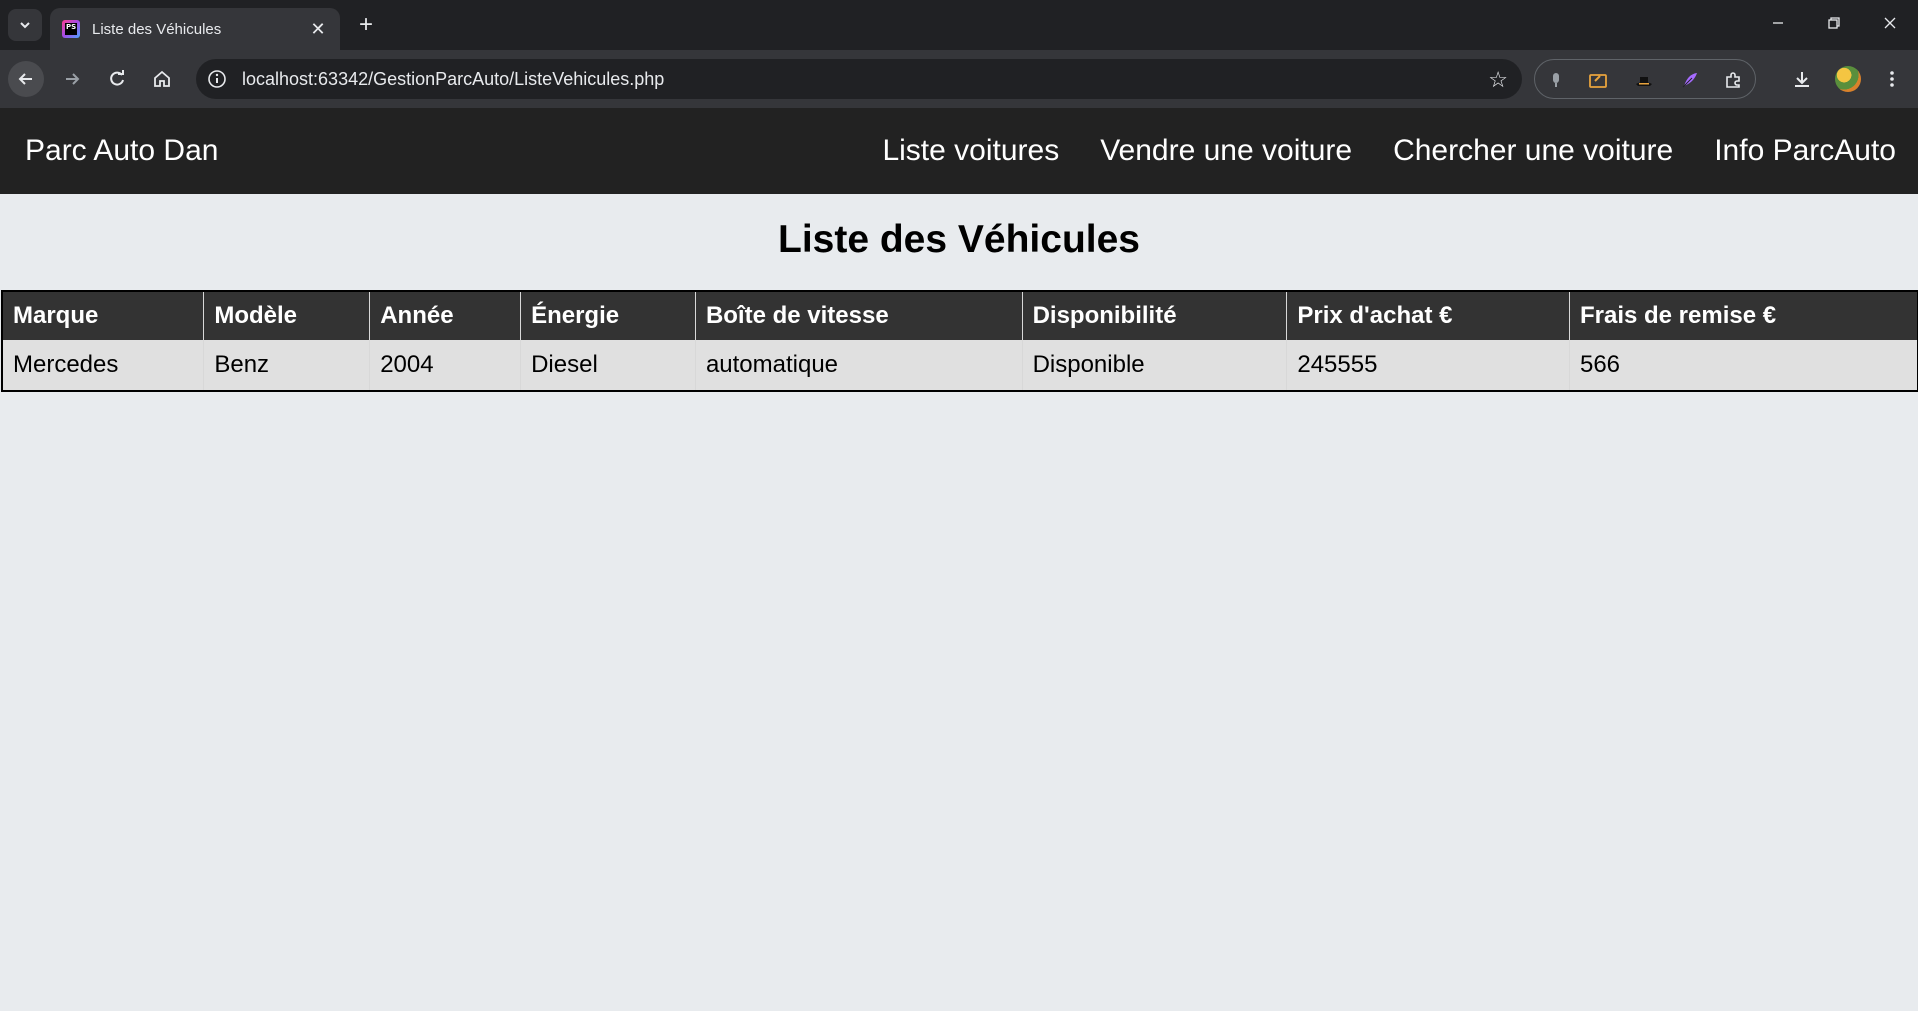 This screenshot has height=1013, width=1918. I want to click on home-button, so click(162, 79).